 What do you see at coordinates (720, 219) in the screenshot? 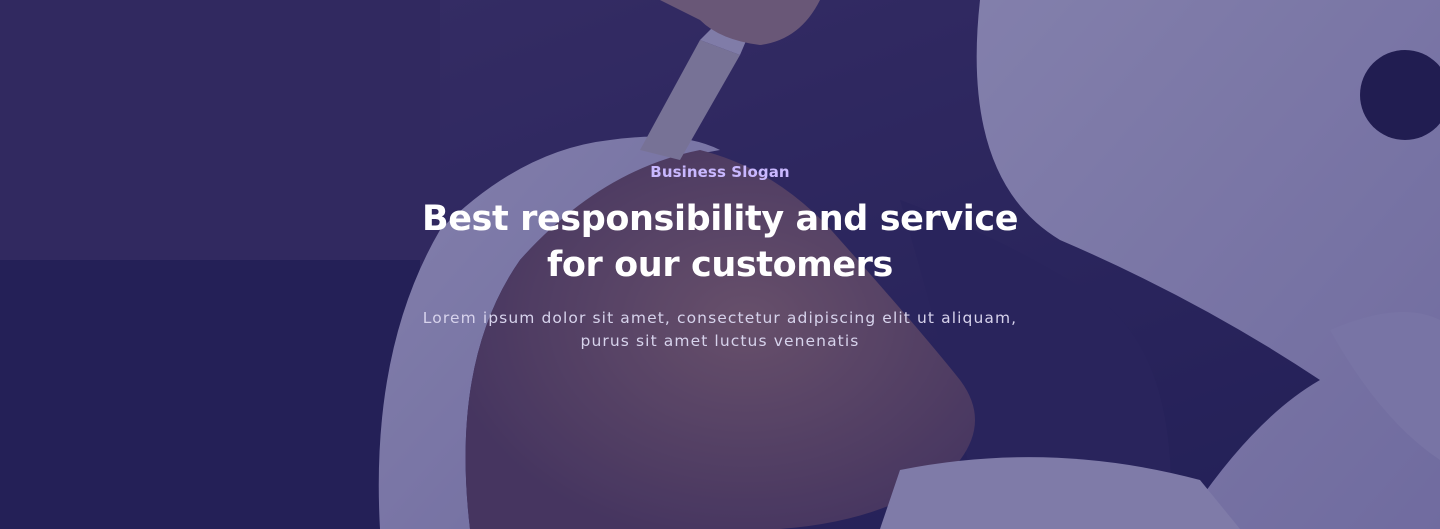
I see `hero-headline-line-1: Best responsibility and service` at bounding box center [720, 219].